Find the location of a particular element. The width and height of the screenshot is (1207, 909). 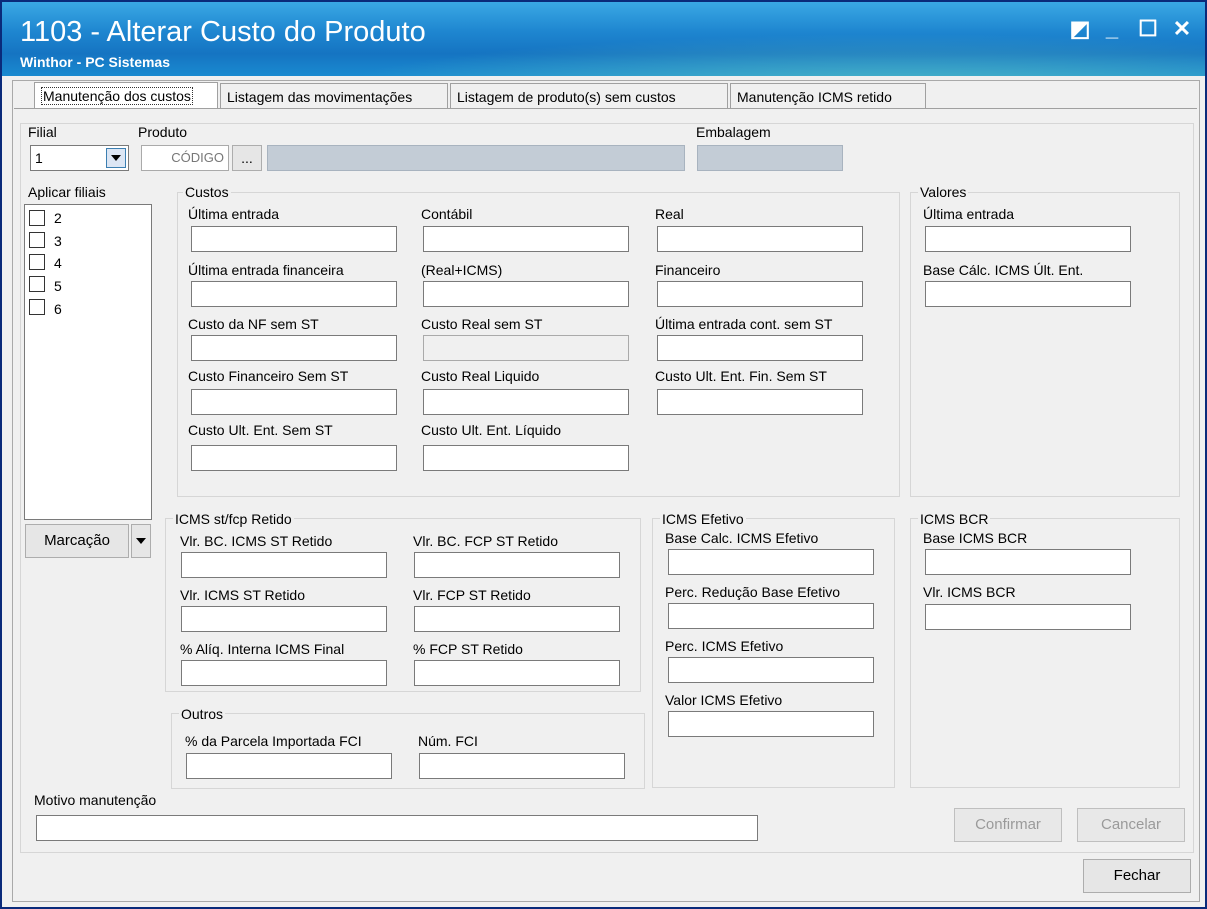

real-icms-input is located at coordinates (526, 294).